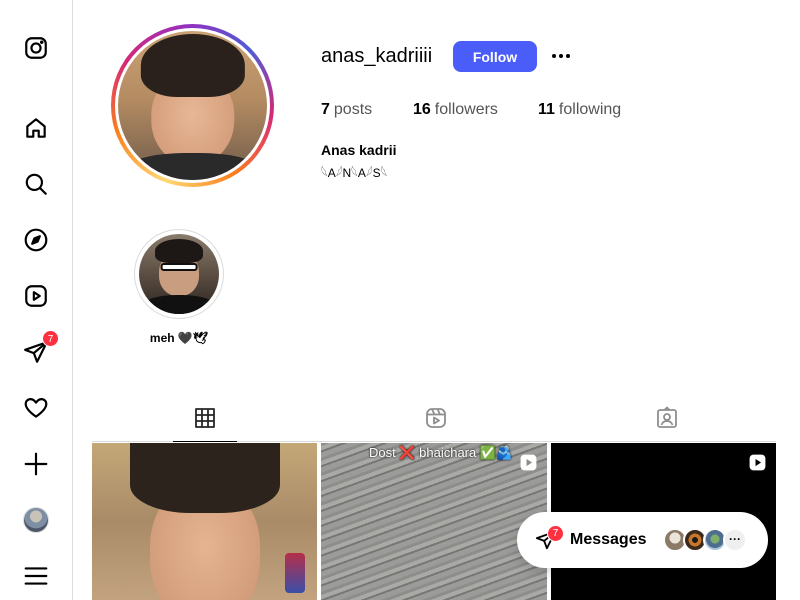  Describe the element at coordinates (555, 533) in the screenshot. I see `messages-unread-badge: 7` at that location.